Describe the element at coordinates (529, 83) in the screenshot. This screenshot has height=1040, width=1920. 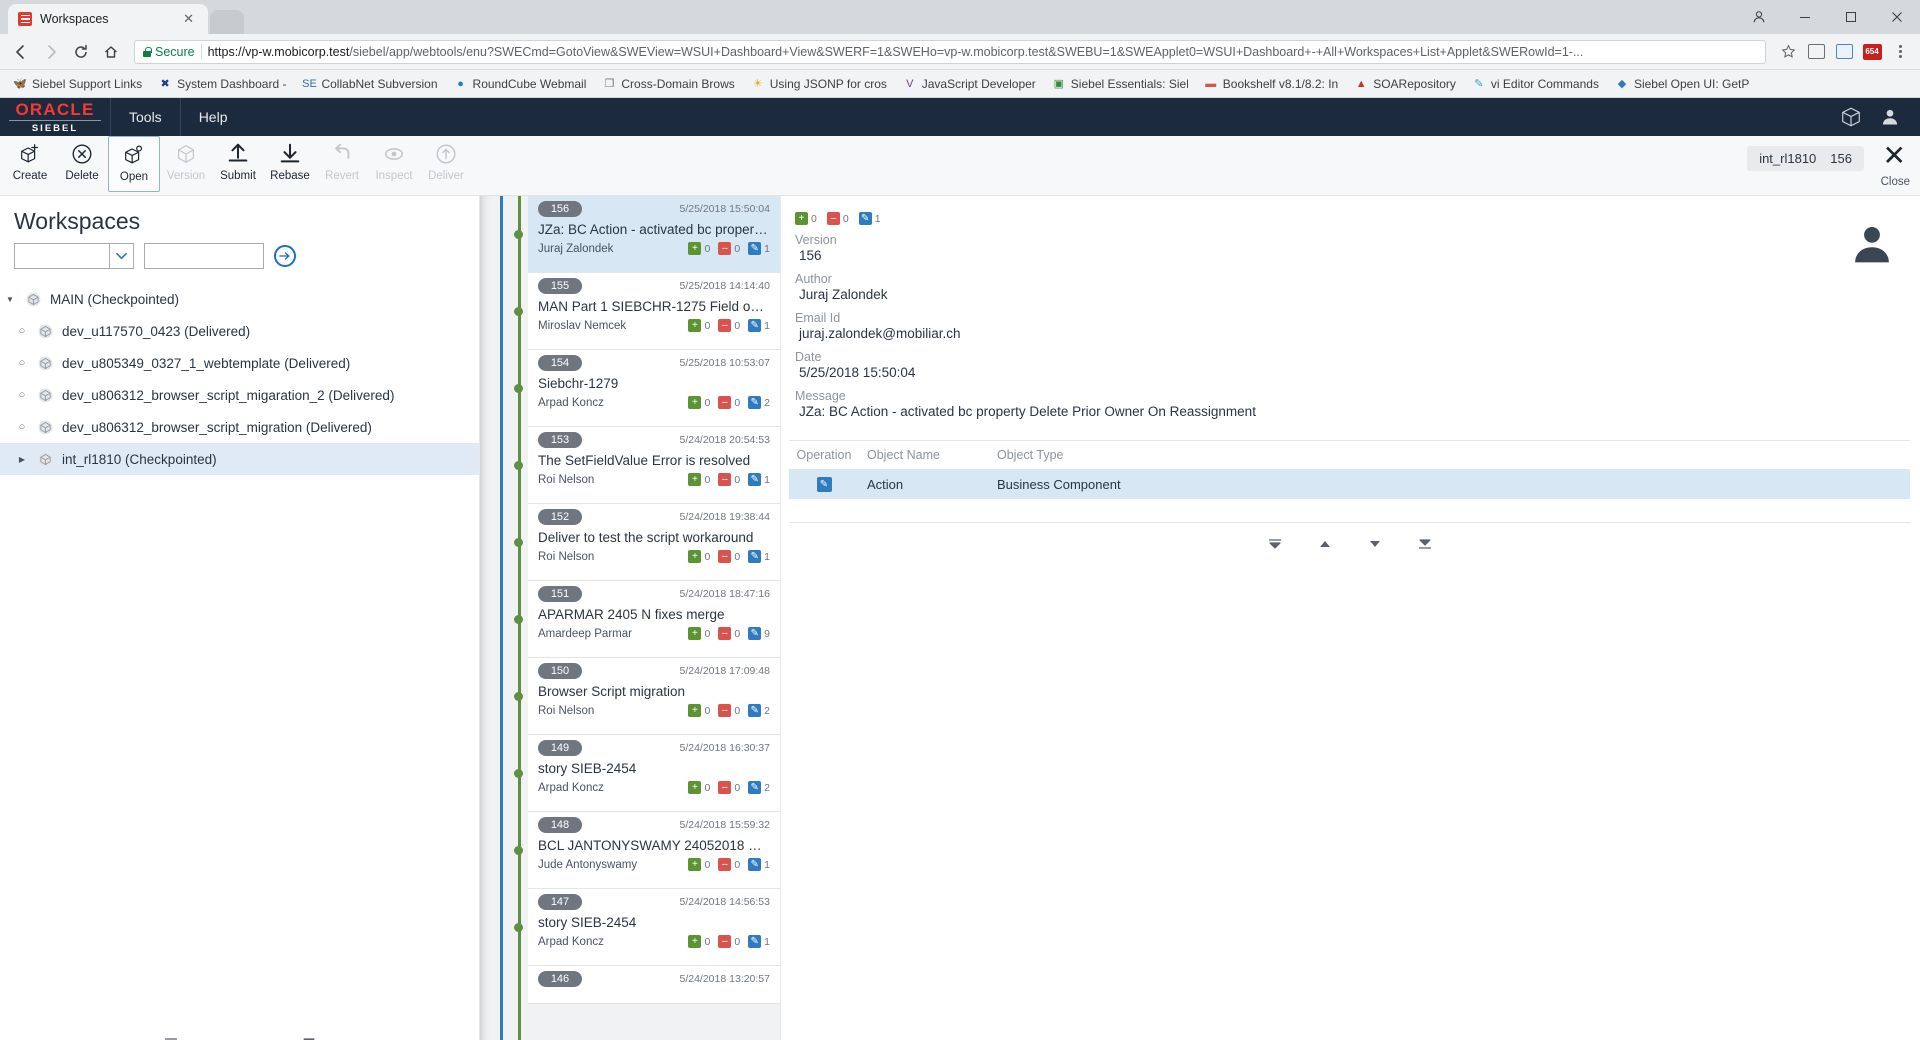
I see `bookmark-label: RoundCube Webmail` at that location.